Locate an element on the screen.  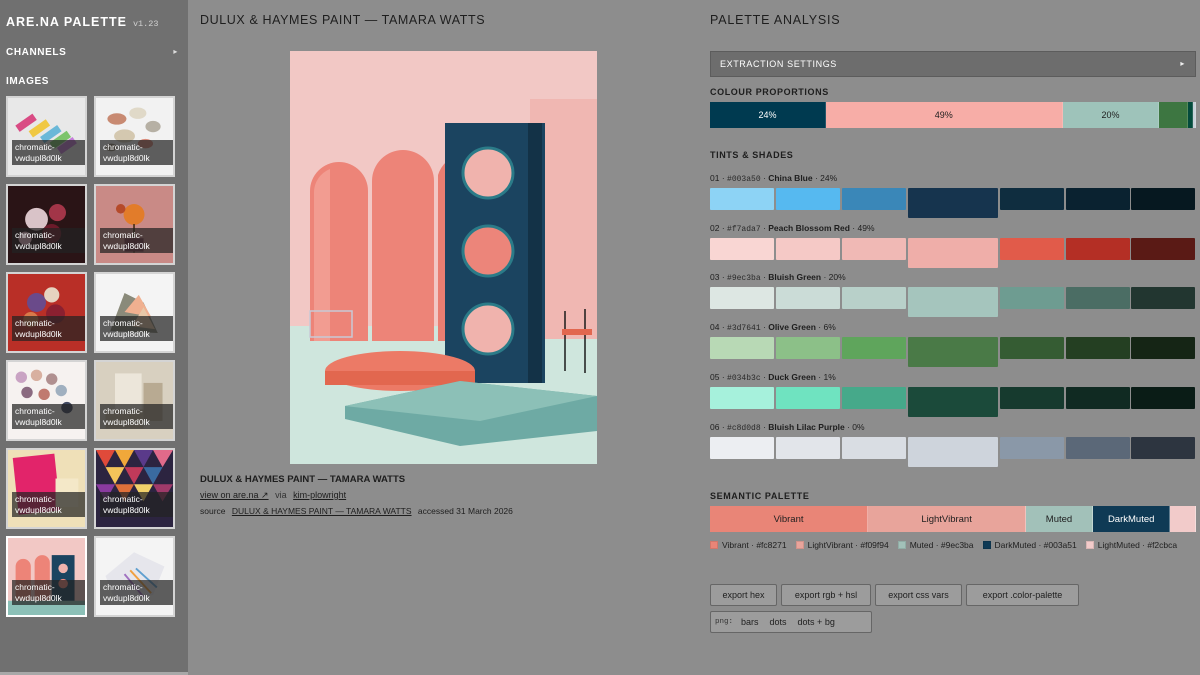
png-bars-option: bars is located at coordinates (750, 622).